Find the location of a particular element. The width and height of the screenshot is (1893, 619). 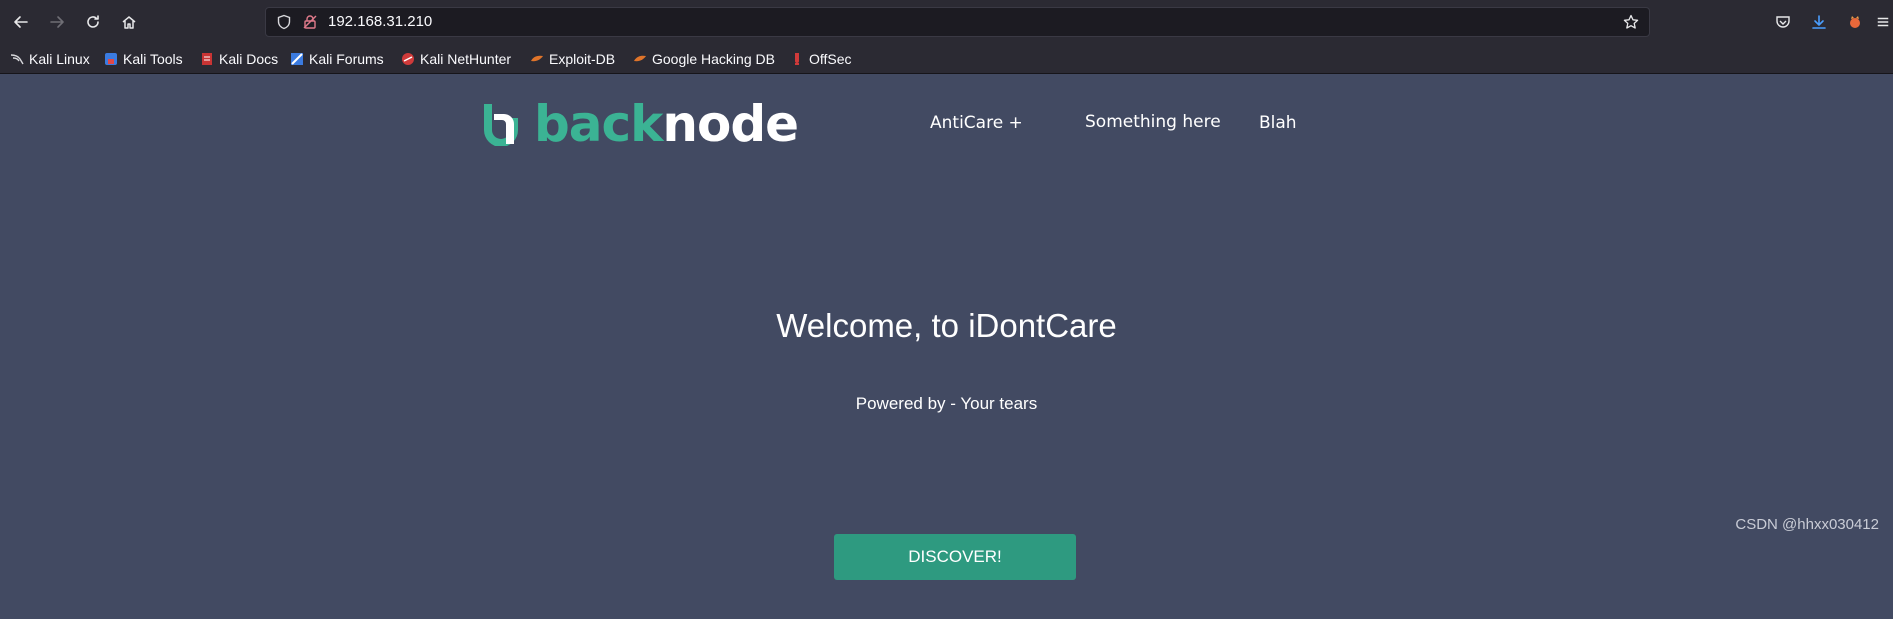

forward-button is located at coordinates (57, 22).